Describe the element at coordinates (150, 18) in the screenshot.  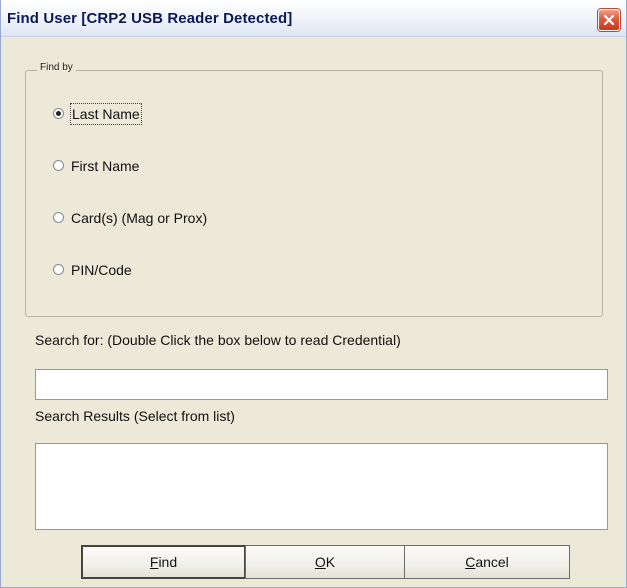
I see `window-title: Find User [CRP2 USB Reader Detected]` at that location.